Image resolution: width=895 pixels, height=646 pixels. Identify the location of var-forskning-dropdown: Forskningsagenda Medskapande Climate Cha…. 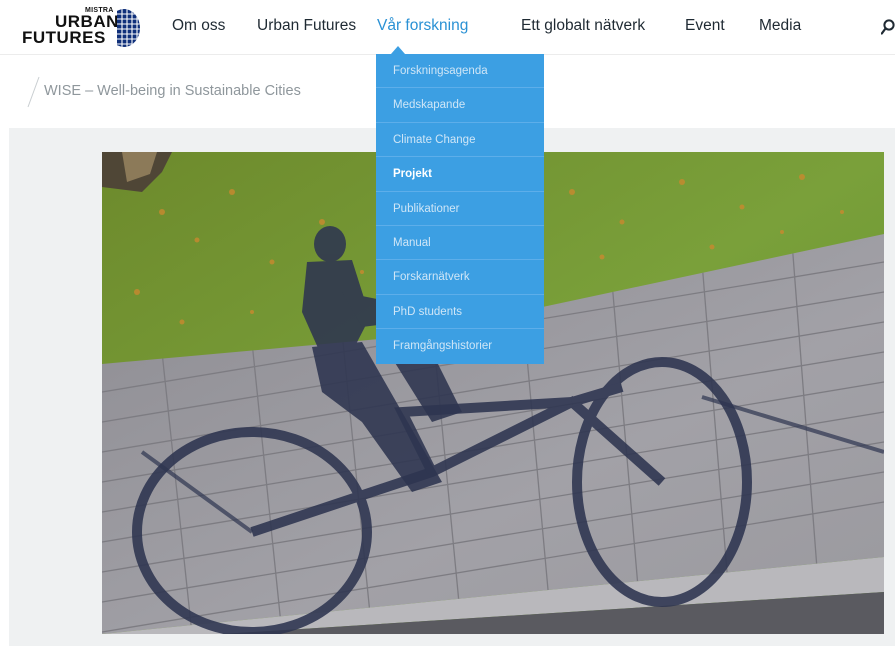
(460, 209).